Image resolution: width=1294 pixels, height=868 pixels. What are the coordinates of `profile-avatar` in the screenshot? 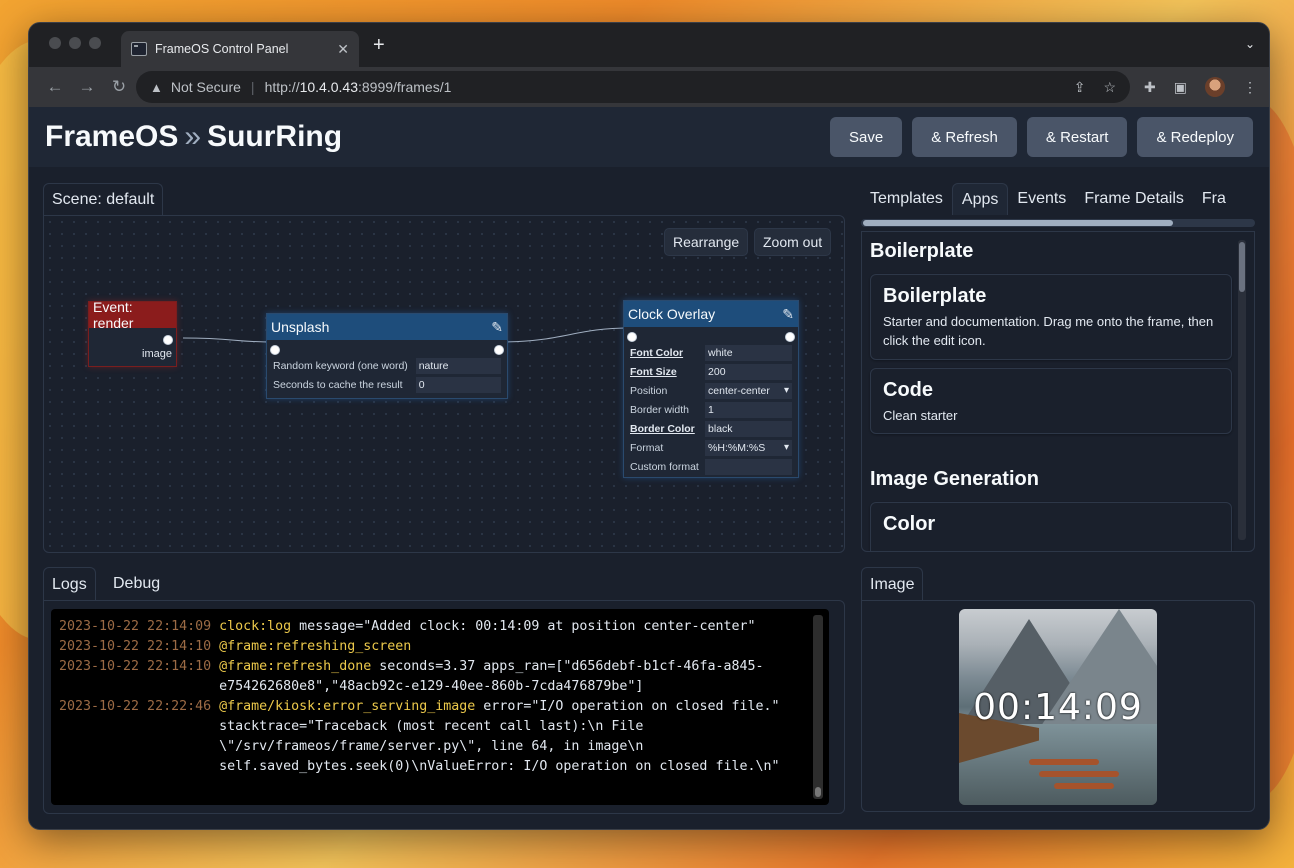 It's located at (1215, 87).